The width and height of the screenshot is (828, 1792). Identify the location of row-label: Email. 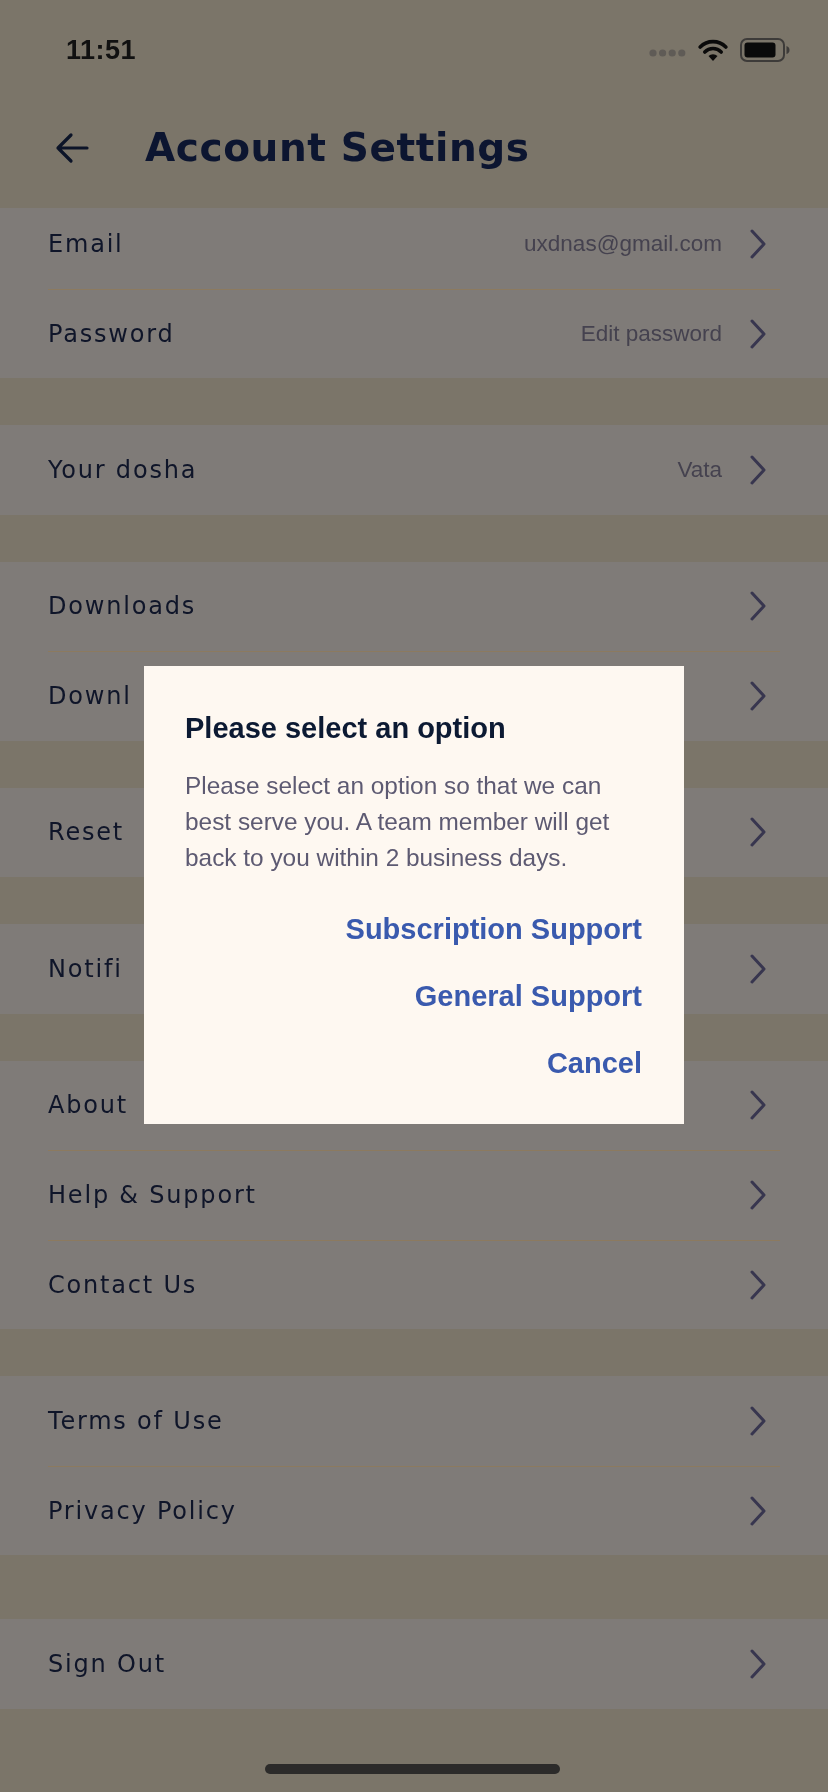
(86, 244).